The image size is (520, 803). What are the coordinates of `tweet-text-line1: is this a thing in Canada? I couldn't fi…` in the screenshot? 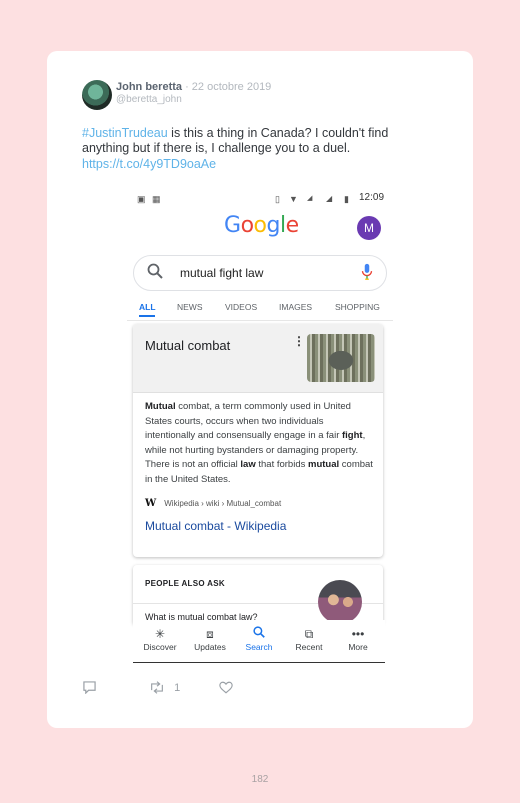 It's located at (278, 133).